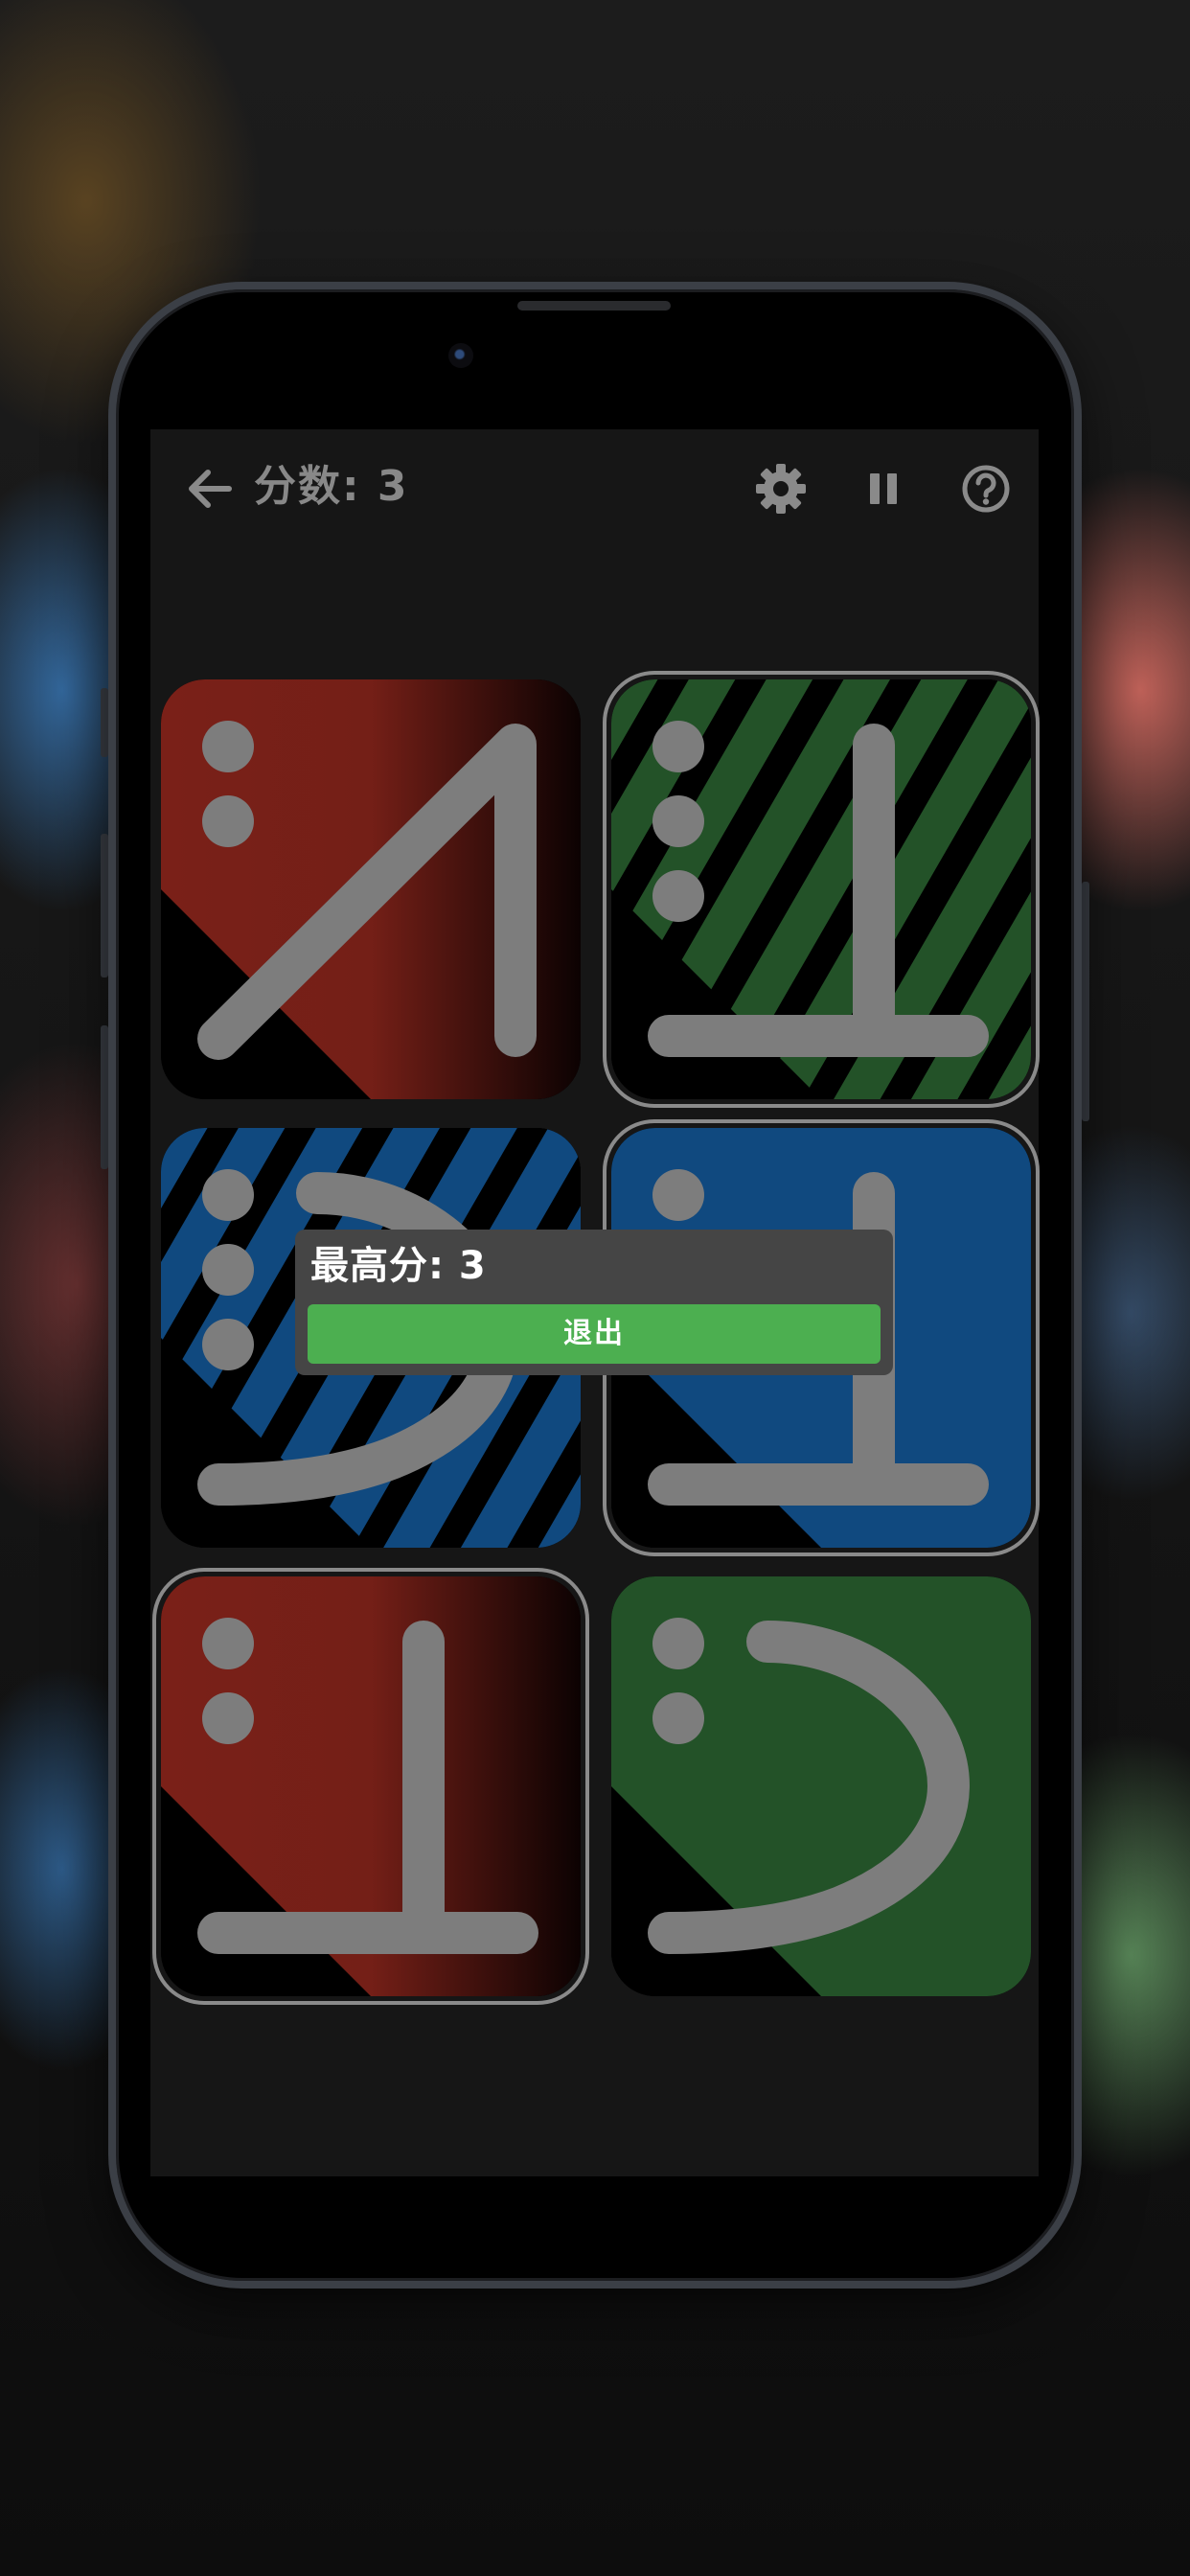  What do you see at coordinates (594, 305) in the screenshot?
I see `phone-speaker` at bounding box center [594, 305].